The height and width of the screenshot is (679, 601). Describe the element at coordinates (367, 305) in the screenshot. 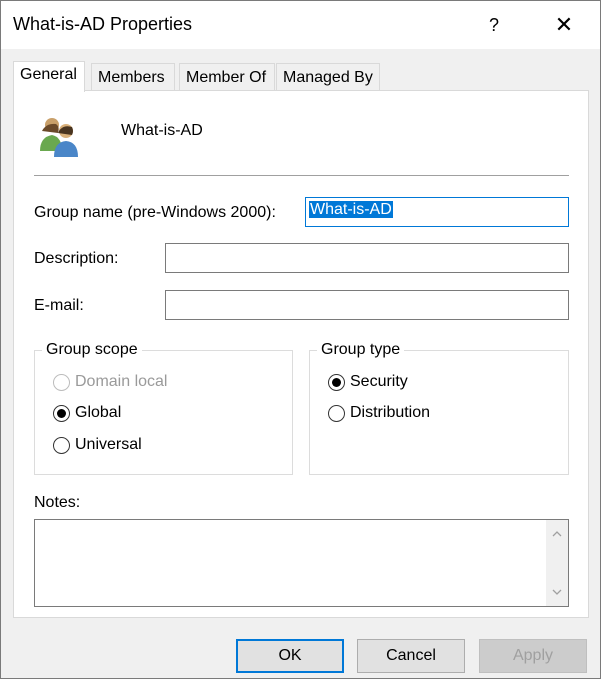

I see `email-field` at that location.